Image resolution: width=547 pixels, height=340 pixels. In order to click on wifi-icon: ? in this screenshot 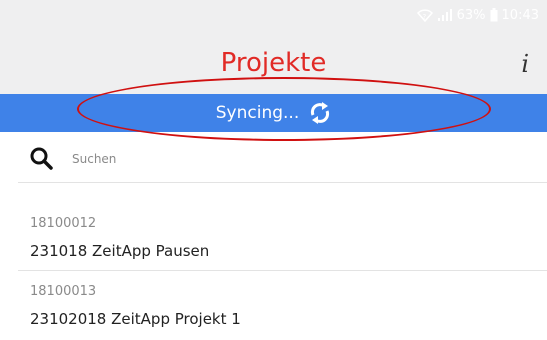, I will do `click(424, 15)`.